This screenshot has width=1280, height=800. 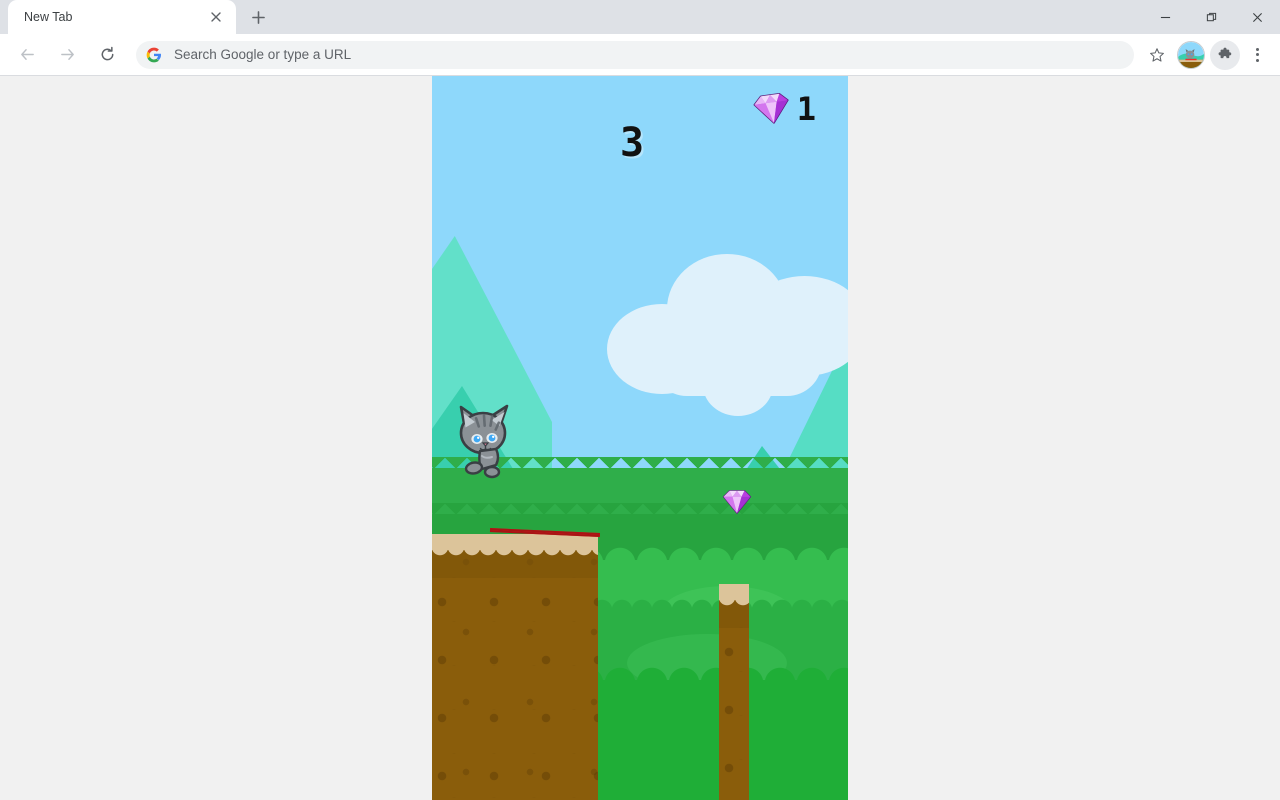 I want to click on maximize-icon, so click(x=1211, y=17).